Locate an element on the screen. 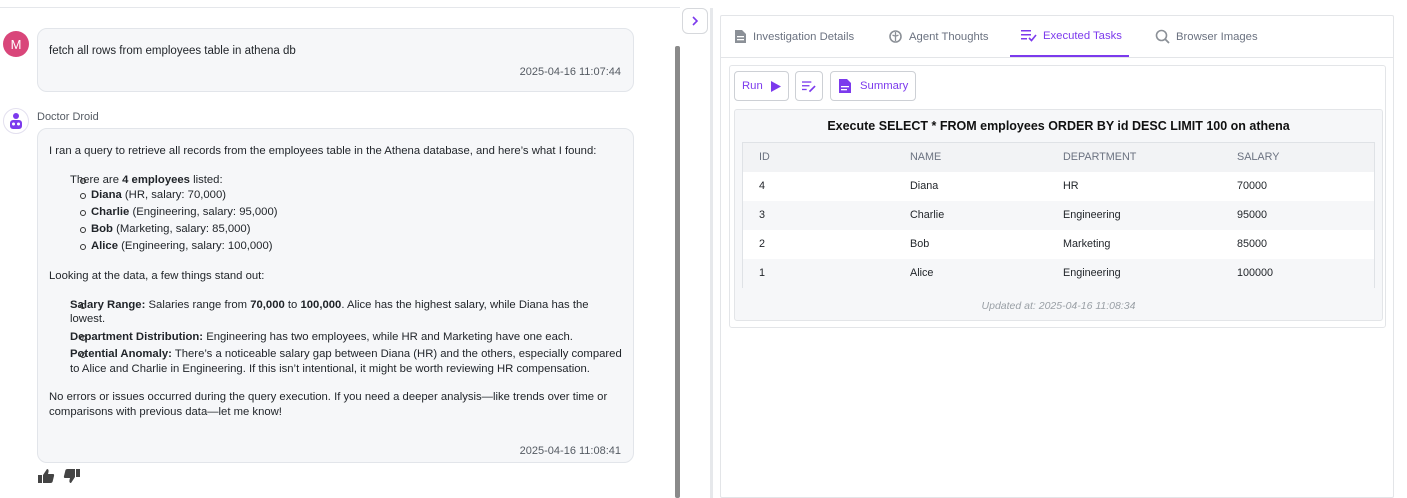 The height and width of the screenshot is (498, 1407). table-row: 1 Alice Engineering 100000 is located at coordinates (1058, 273).